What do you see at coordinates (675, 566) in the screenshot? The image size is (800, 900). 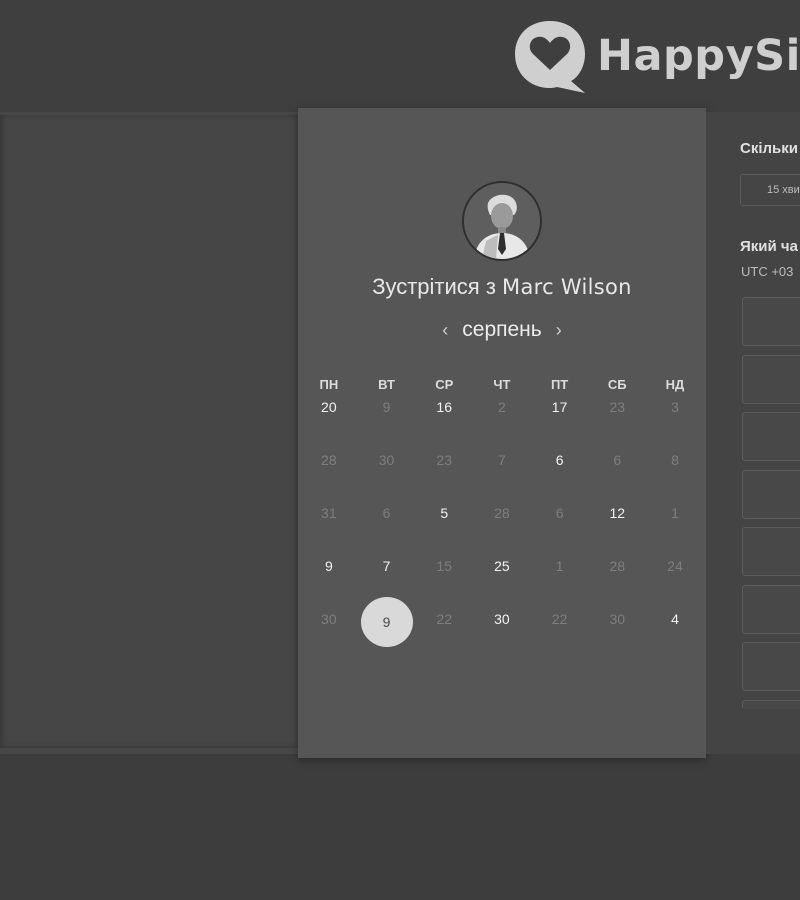 I see `calendar-day: 24` at bounding box center [675, 566].